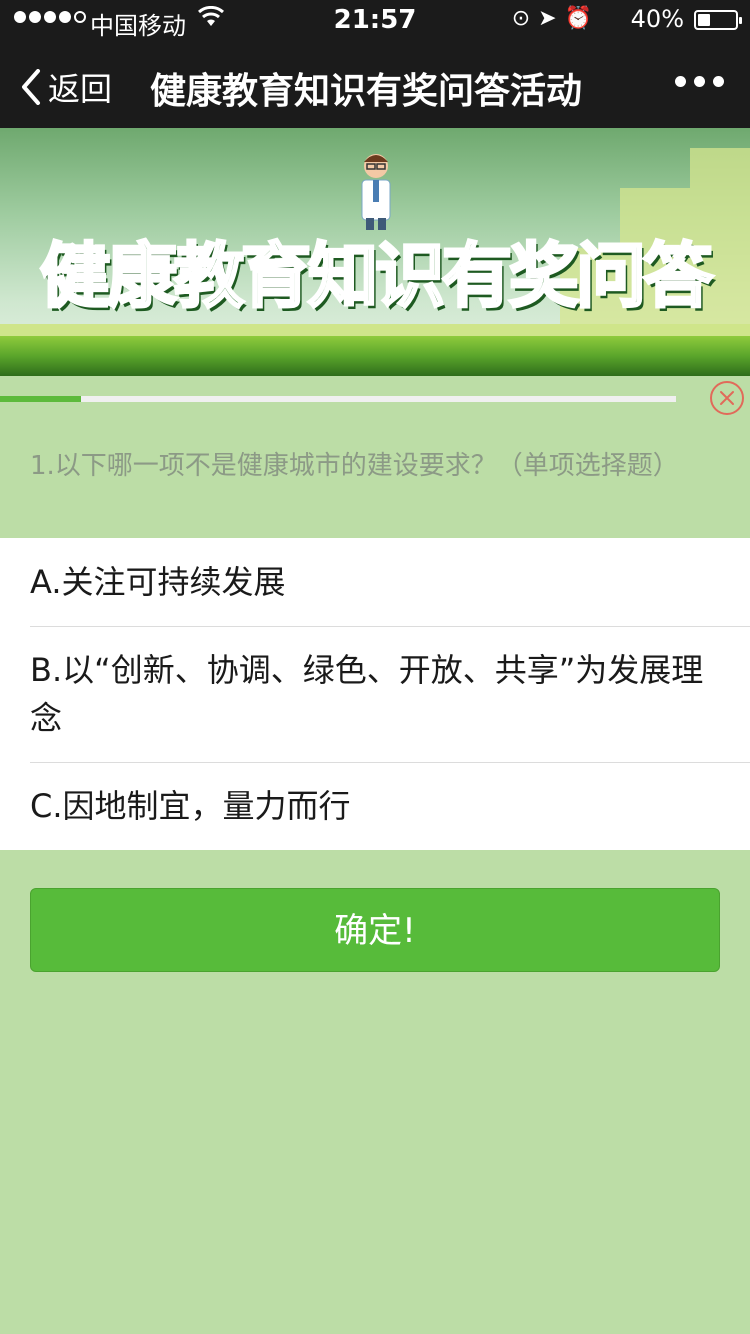  Describe the element at coordinates (699, 81) in the screenshot. I see `more-menu-button` at that location.